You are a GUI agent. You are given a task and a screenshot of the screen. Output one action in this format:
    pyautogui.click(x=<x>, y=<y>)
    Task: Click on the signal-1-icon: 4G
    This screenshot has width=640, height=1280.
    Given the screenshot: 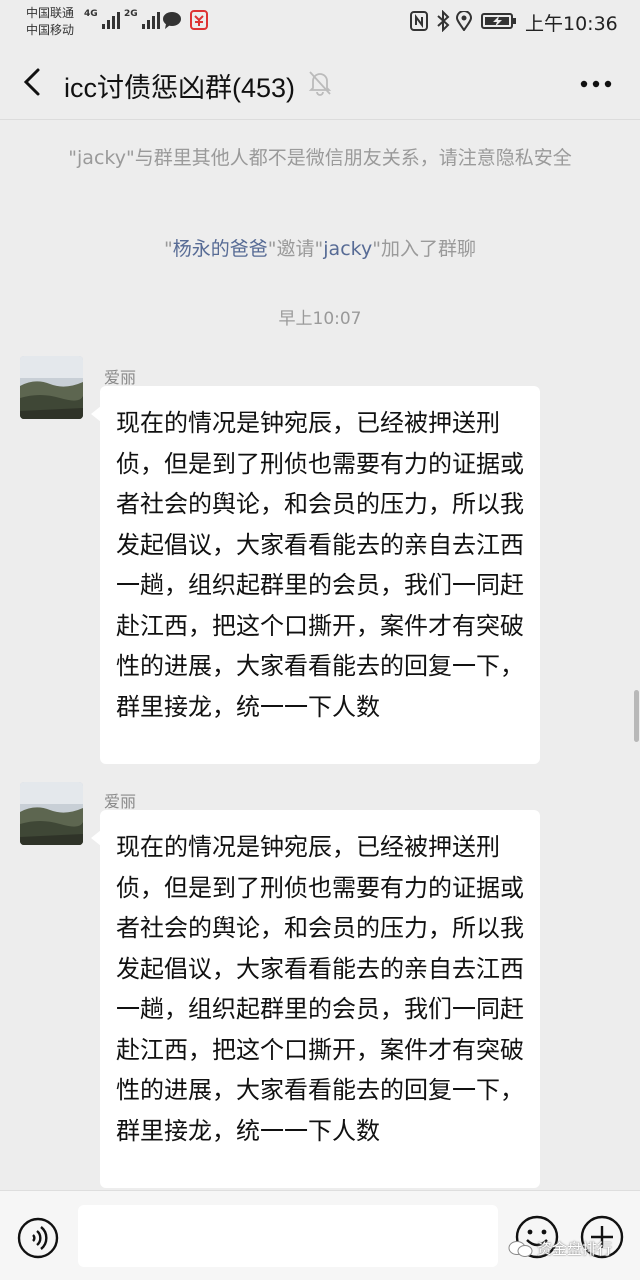 What is the action you would take?
    pyautogui.click(x=102, y=19)
    